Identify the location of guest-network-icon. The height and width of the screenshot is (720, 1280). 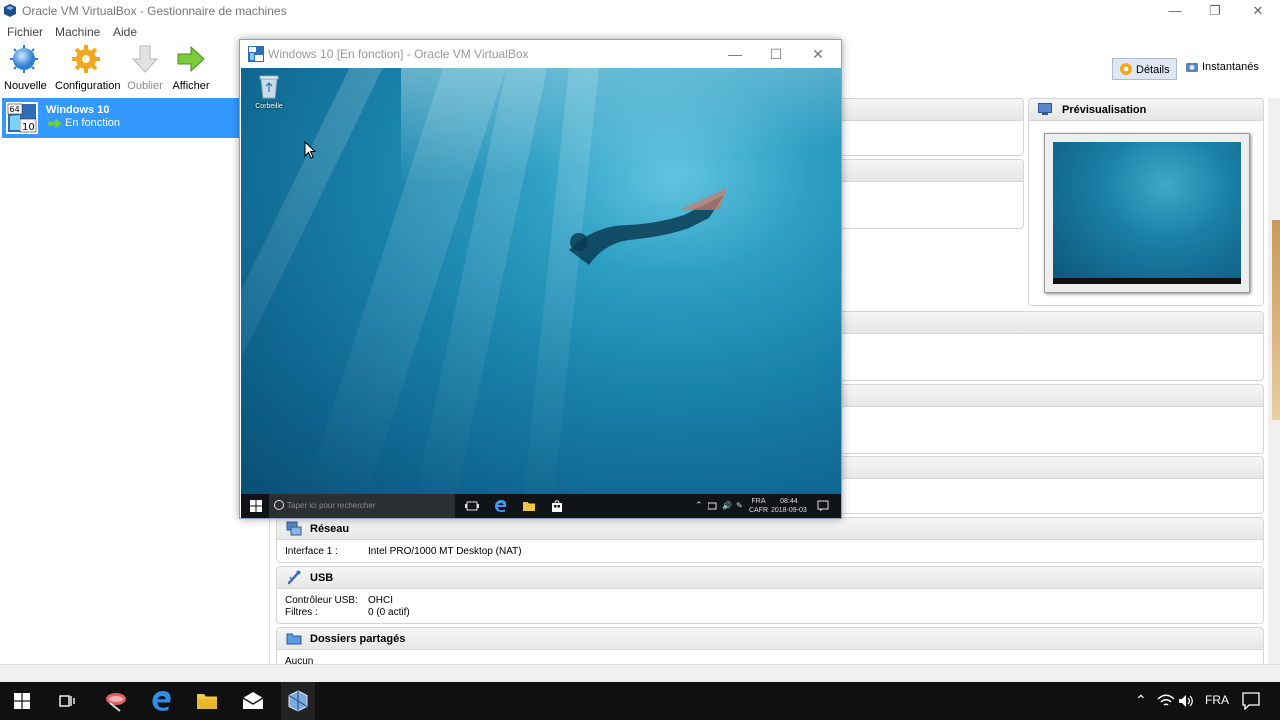
(713, 506).